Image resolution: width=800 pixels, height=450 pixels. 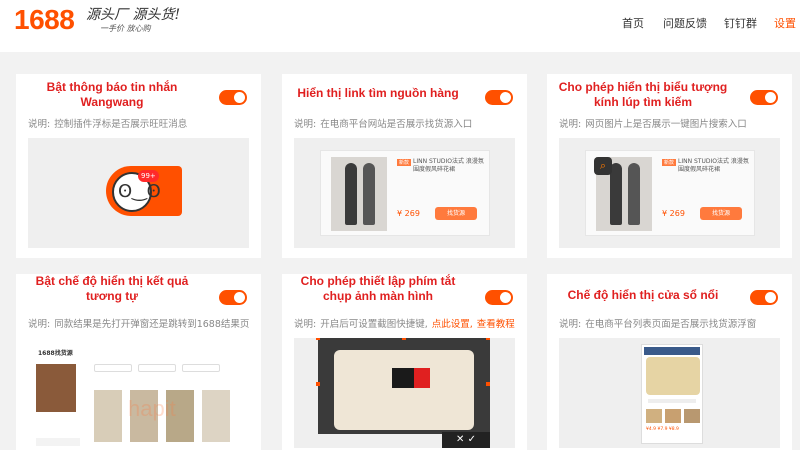 I want to click on card-description: 说明: 网页图片上是否展示一键图片搜索入口, so click(x=653, y=123).